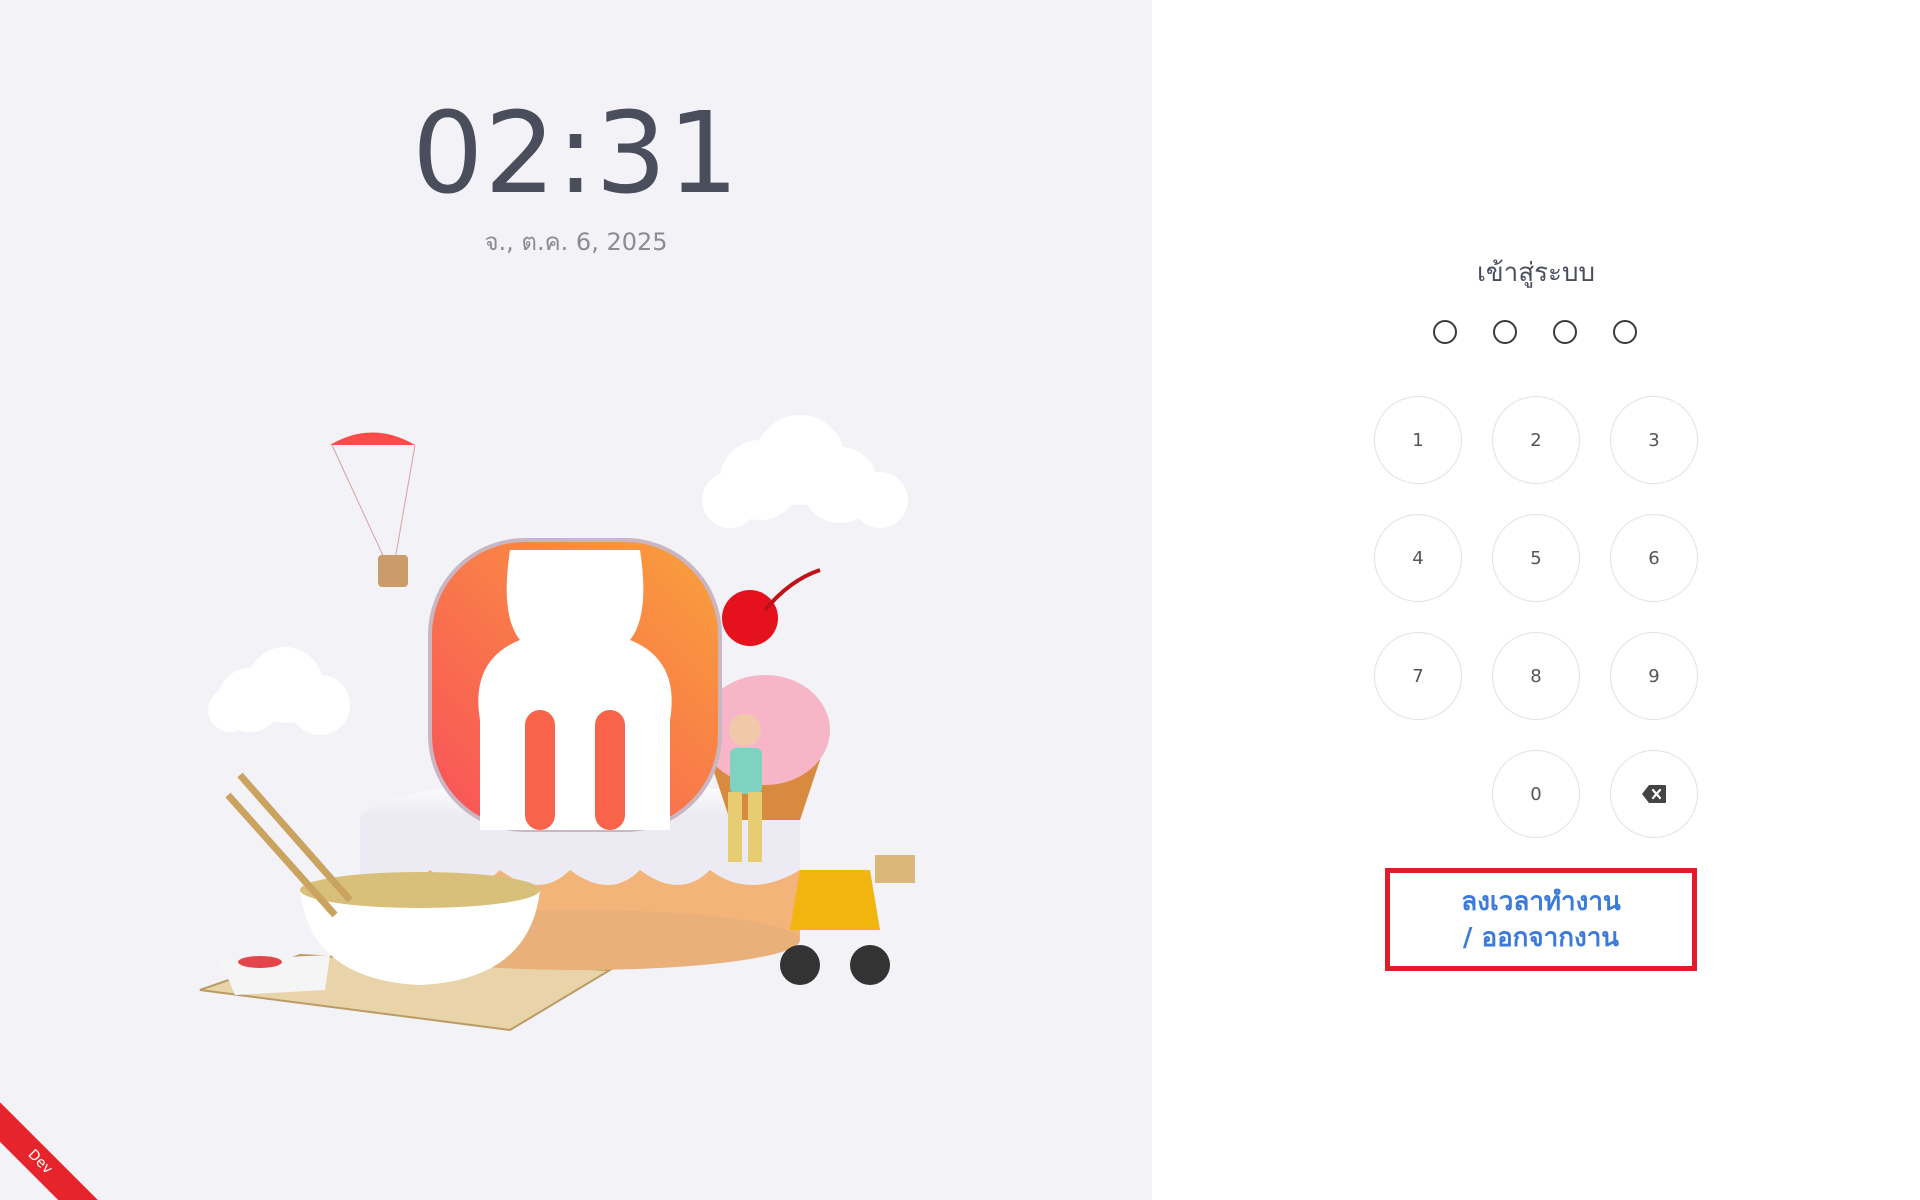  What do you see at coordinates (1536, 273) in the screenshot?
I see `login-title: เข้าสู่ระบบ` at bounding box center [1536, 273].